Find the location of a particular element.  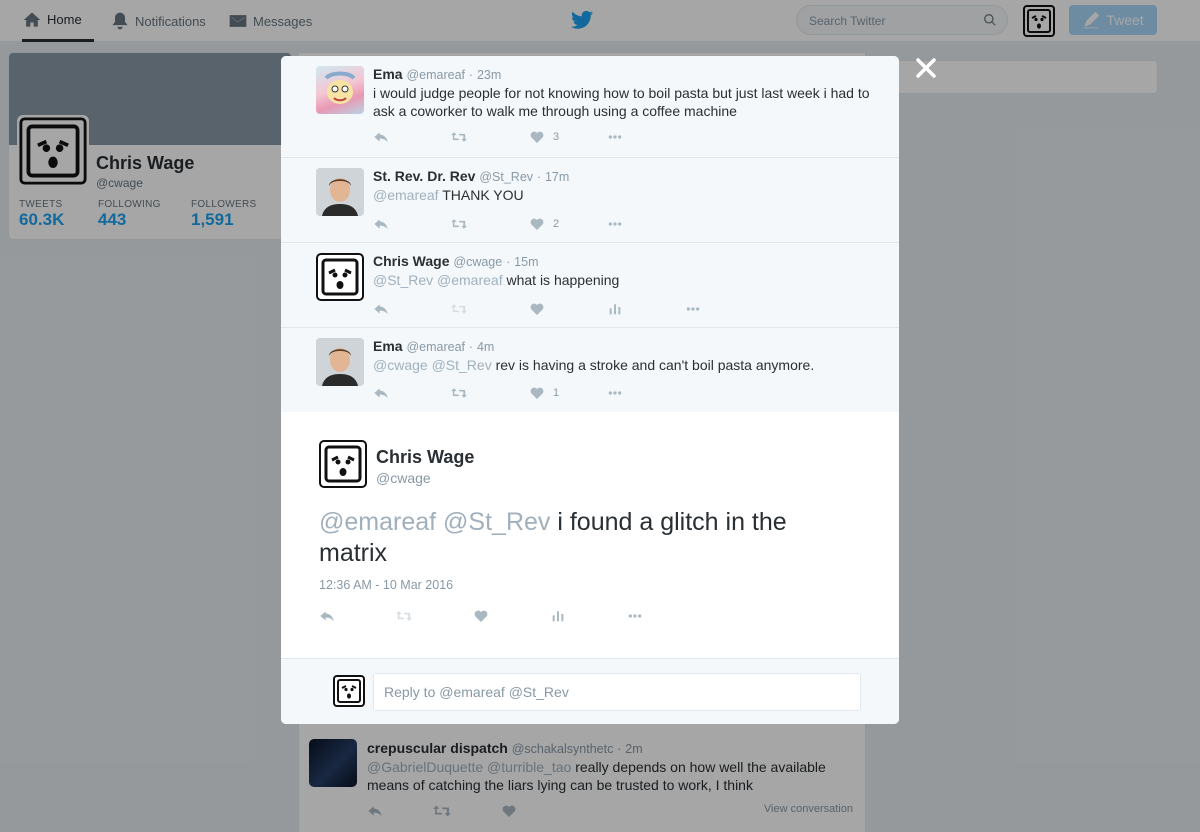

tweet-text: THANK YOU is located at coordinates (483, 195).